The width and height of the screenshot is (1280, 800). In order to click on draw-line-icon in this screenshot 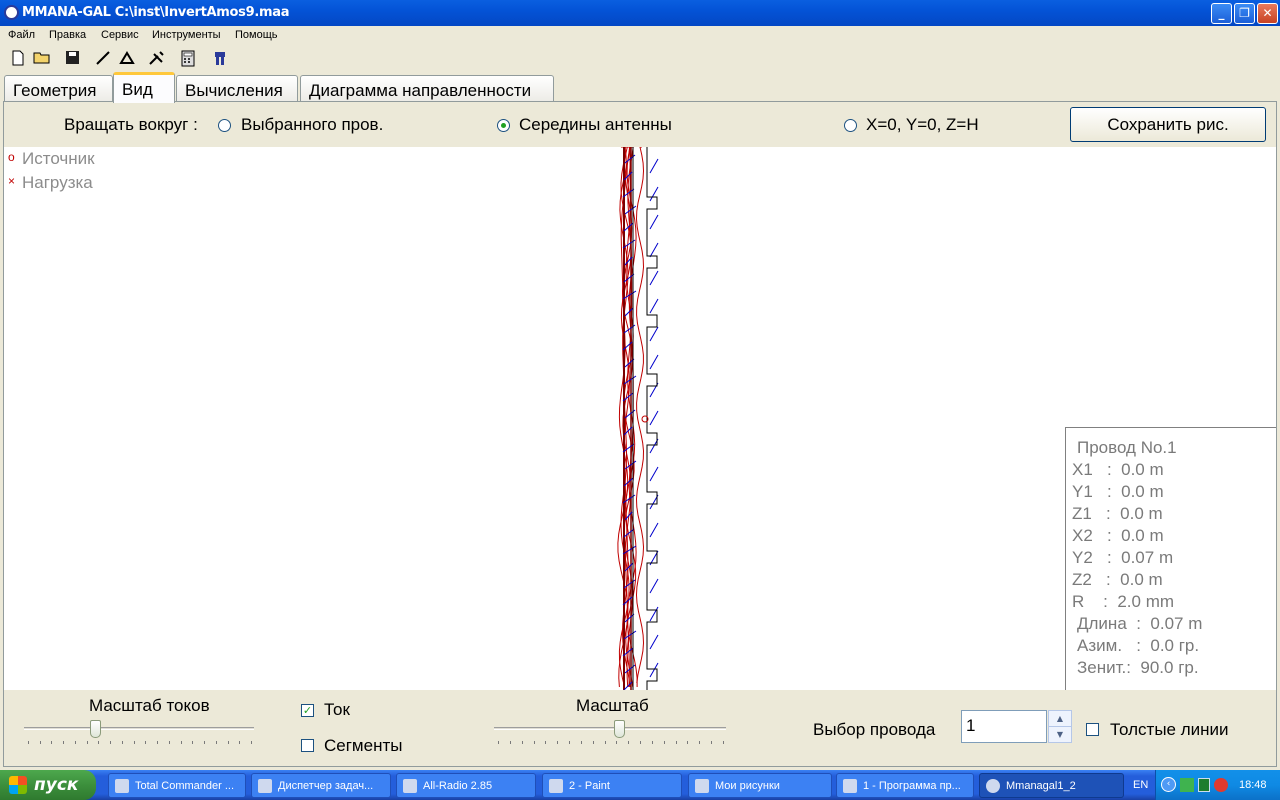, I will do `click(103, 59)`.